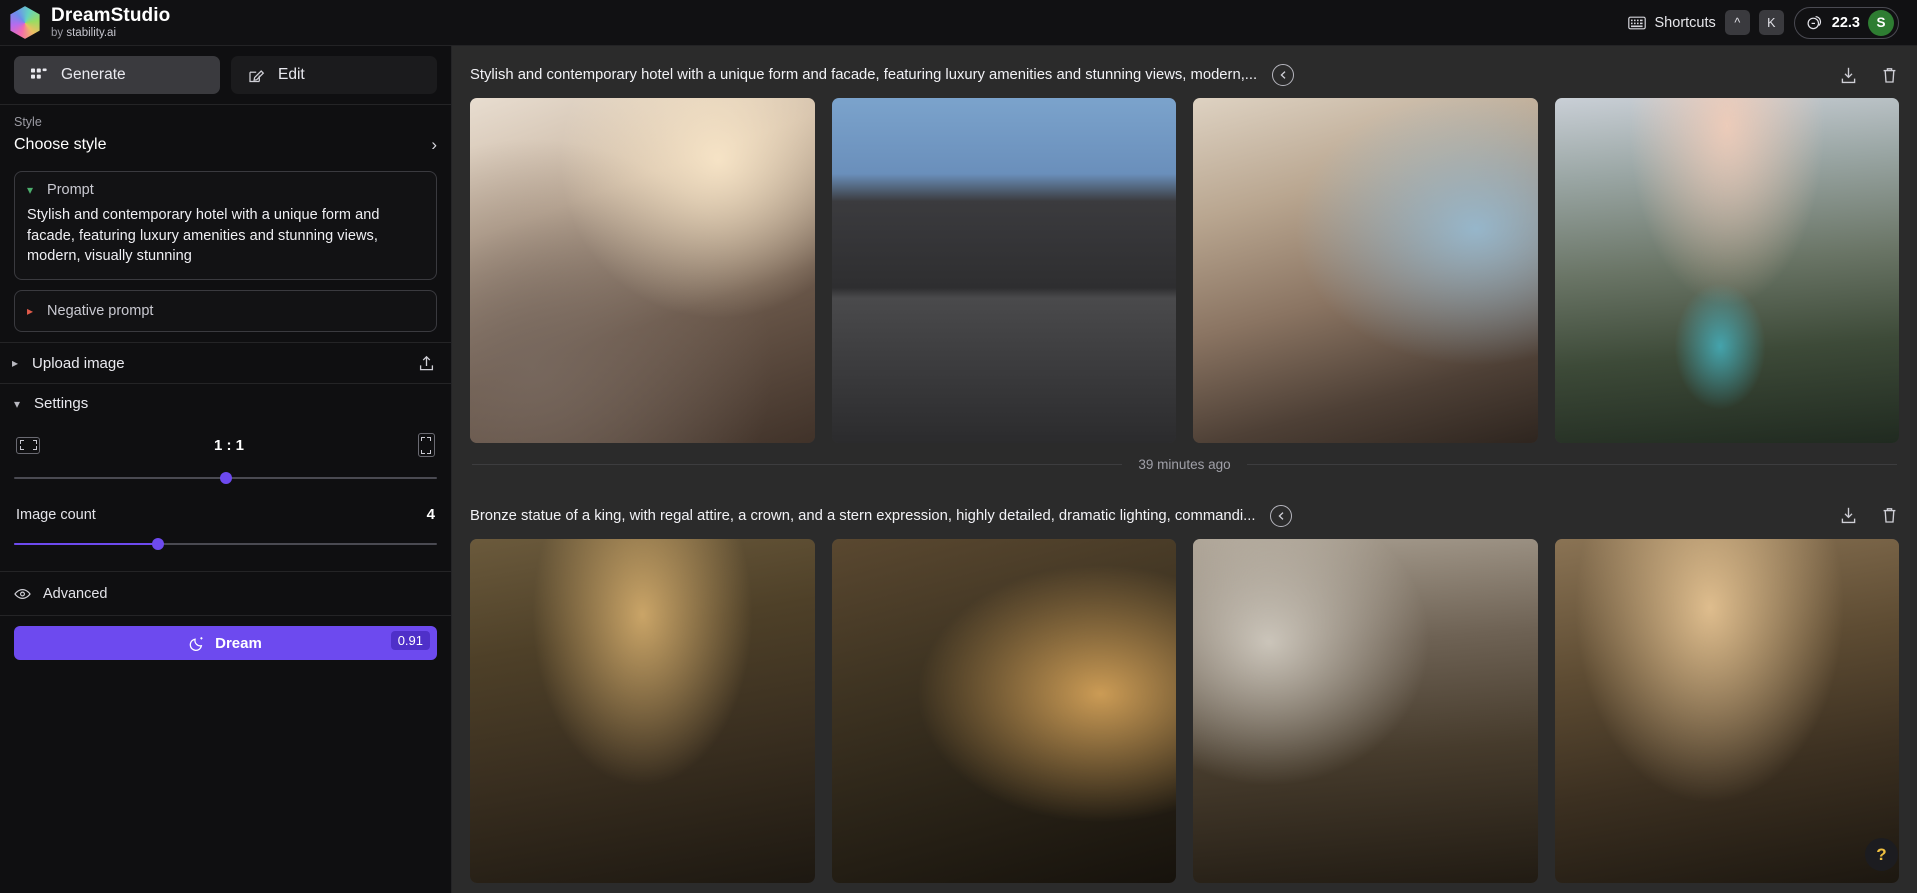  What do you see at coordinates (1771, 22) in the screenshot?
I see `shortcut-key-letter: K` at bounding box center [1771, 22].